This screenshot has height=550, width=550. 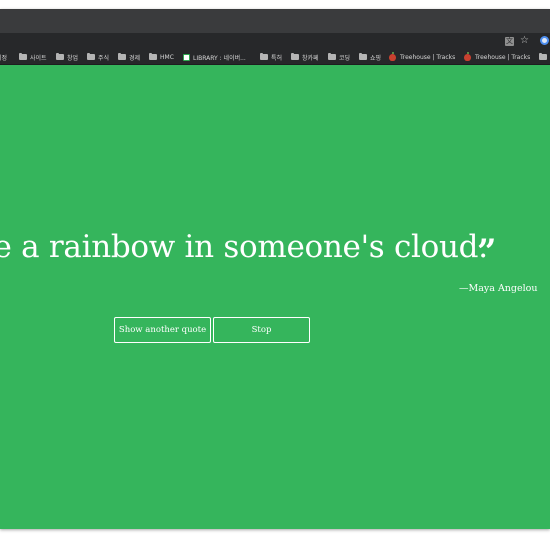 I want to click on bookmark-folder-shopping: 쇼핑, so click(x=370, y=57).